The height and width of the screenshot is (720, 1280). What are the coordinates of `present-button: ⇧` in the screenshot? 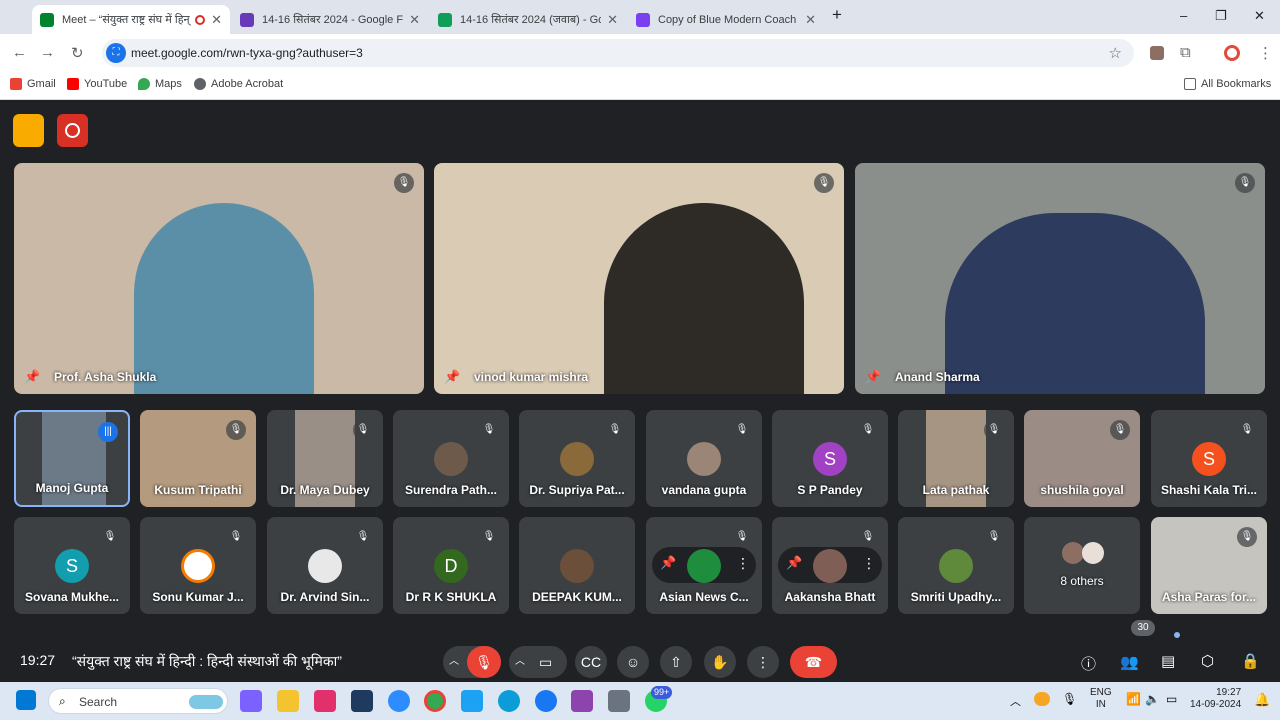 It's located at (676, 662).